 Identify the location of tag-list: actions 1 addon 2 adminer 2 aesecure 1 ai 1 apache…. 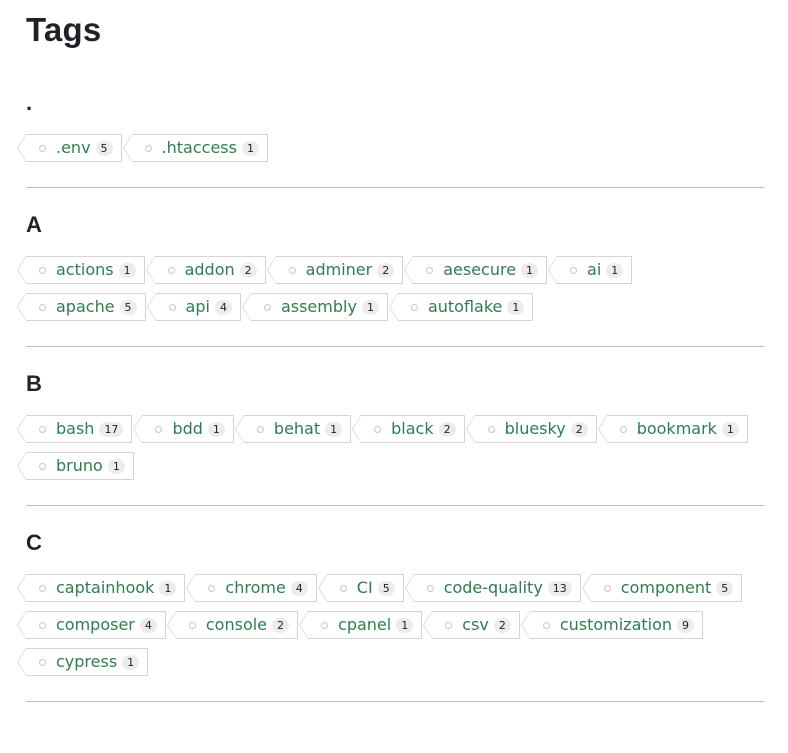
(390, 293).